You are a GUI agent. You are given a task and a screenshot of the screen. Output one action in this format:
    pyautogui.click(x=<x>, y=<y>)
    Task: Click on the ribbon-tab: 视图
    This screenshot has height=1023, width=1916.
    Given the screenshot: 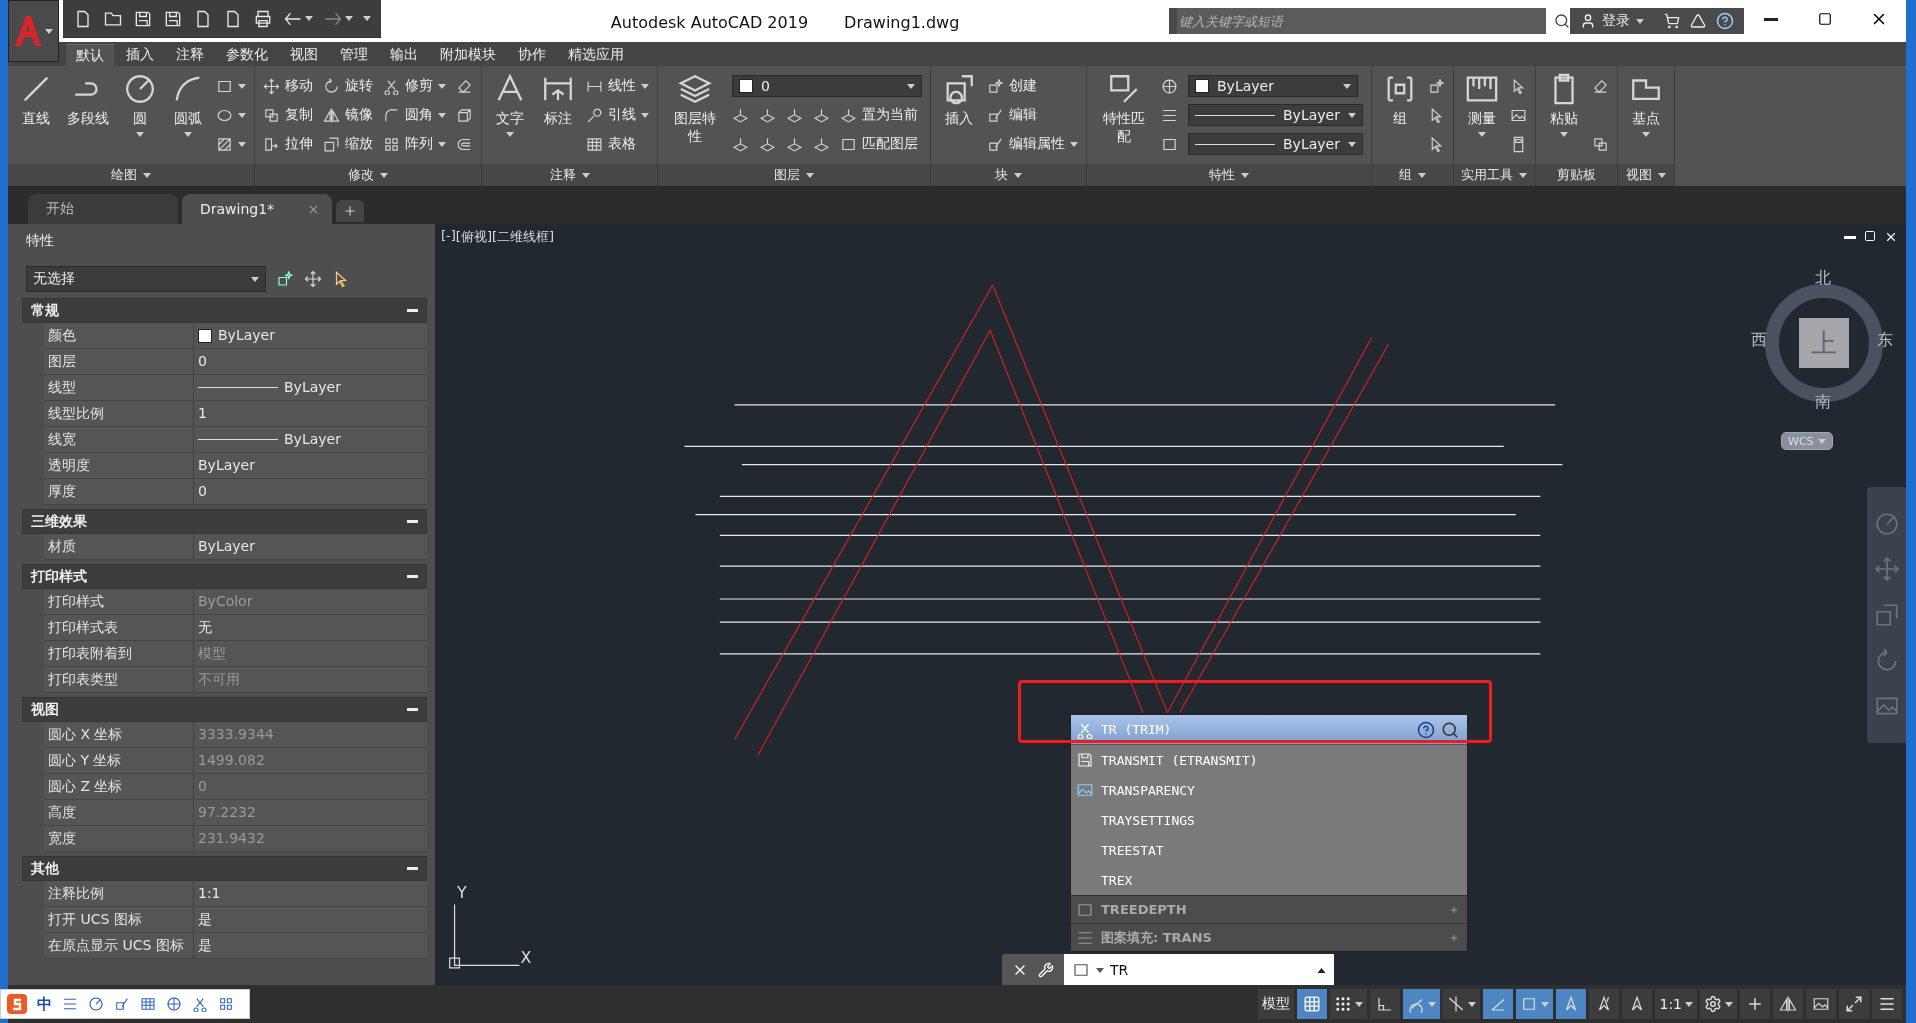 What is the action you would take?
    pyautogui.click(x=304, y=55)
    